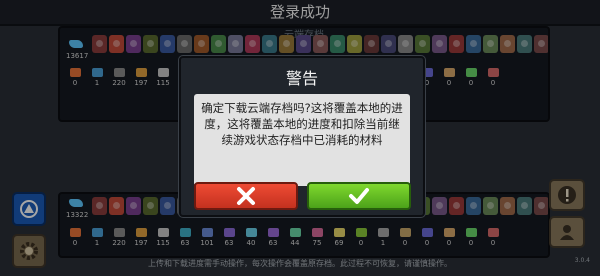  I want to click on page-title: 登录成功, so click(300, 13).